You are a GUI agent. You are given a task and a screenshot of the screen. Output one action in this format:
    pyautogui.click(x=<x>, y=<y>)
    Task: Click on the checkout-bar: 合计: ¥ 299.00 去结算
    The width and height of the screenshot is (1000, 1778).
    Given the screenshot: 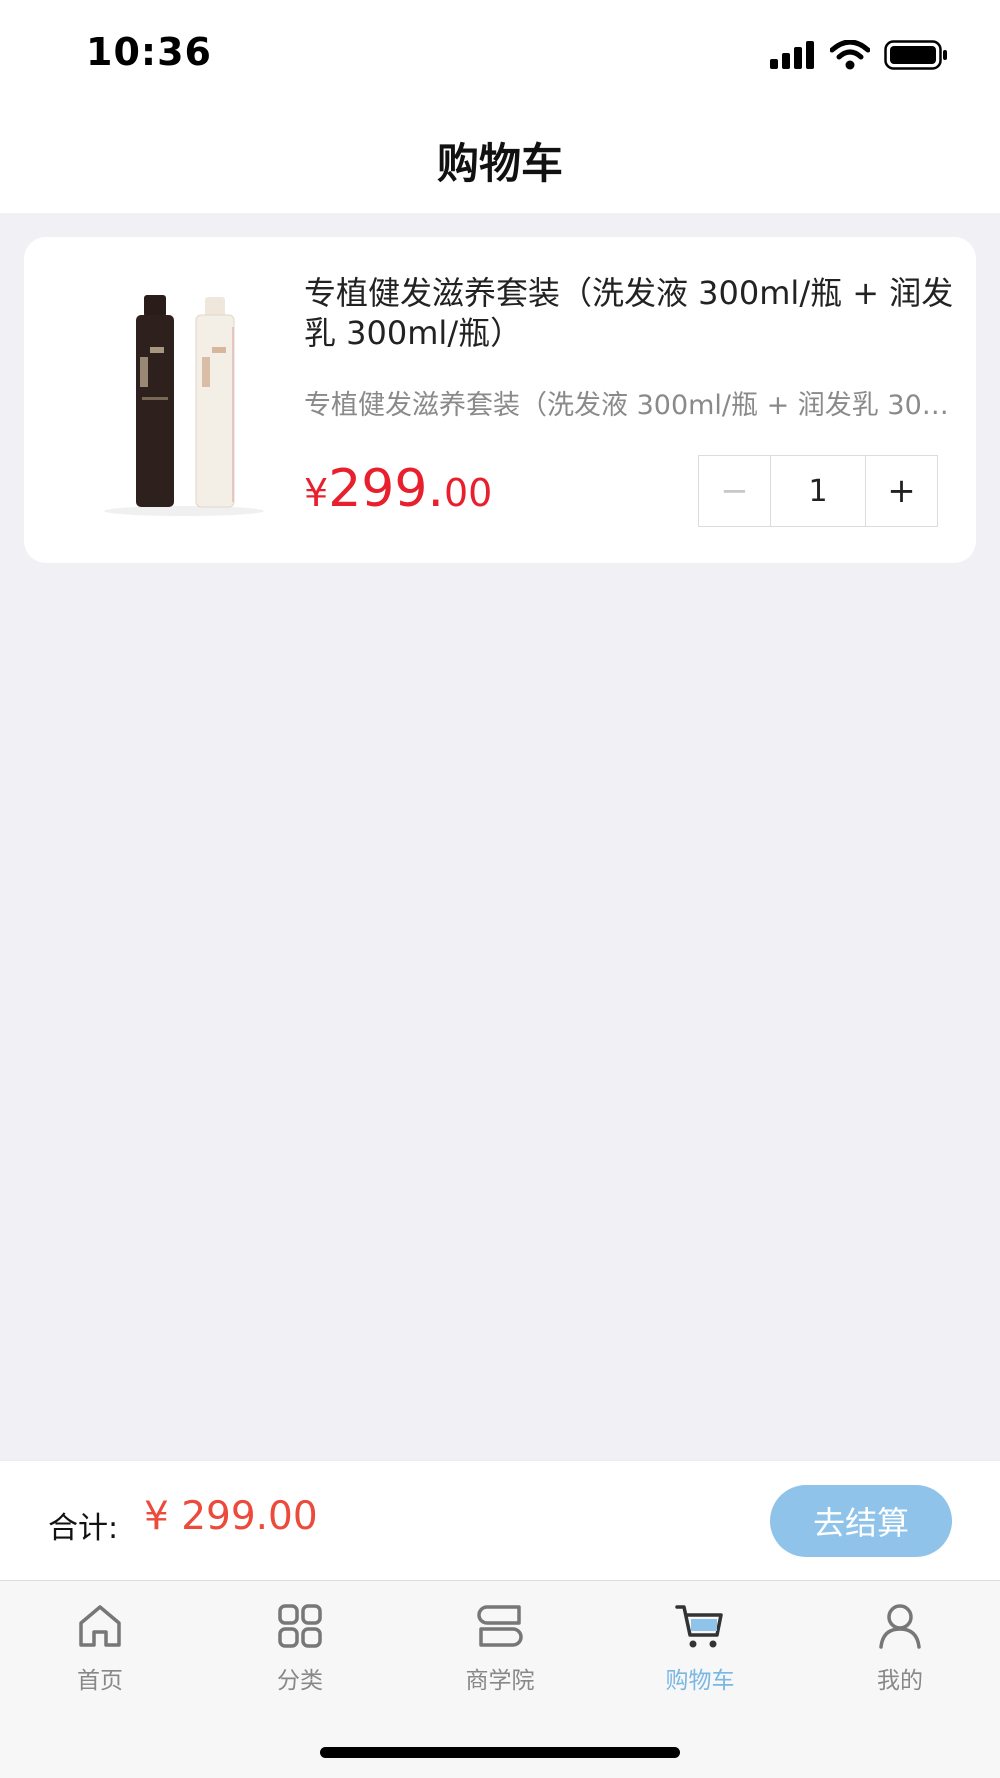 What is the action you would take?
    pyautogui.click(x=500, y=1520)
    